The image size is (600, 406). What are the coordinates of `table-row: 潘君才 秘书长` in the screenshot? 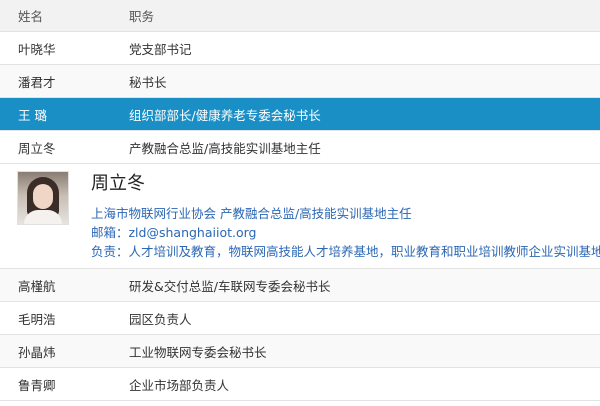 It's located at (300, 81).